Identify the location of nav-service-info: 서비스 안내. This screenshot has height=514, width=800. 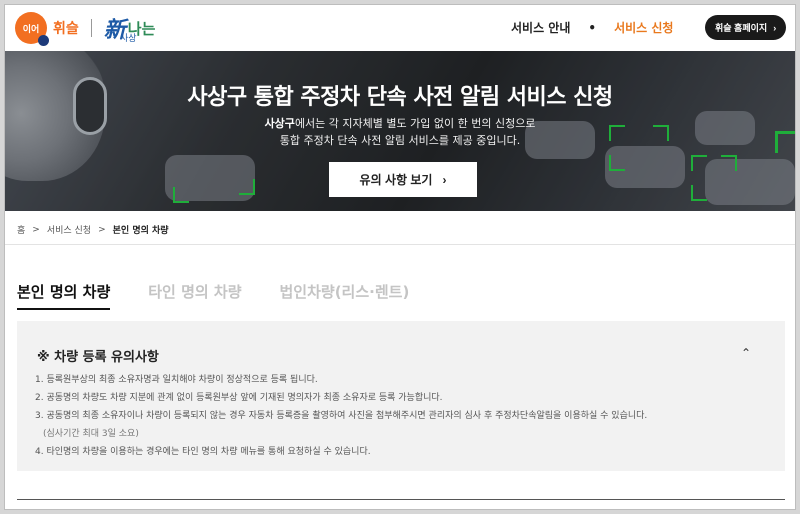
(540, 27).